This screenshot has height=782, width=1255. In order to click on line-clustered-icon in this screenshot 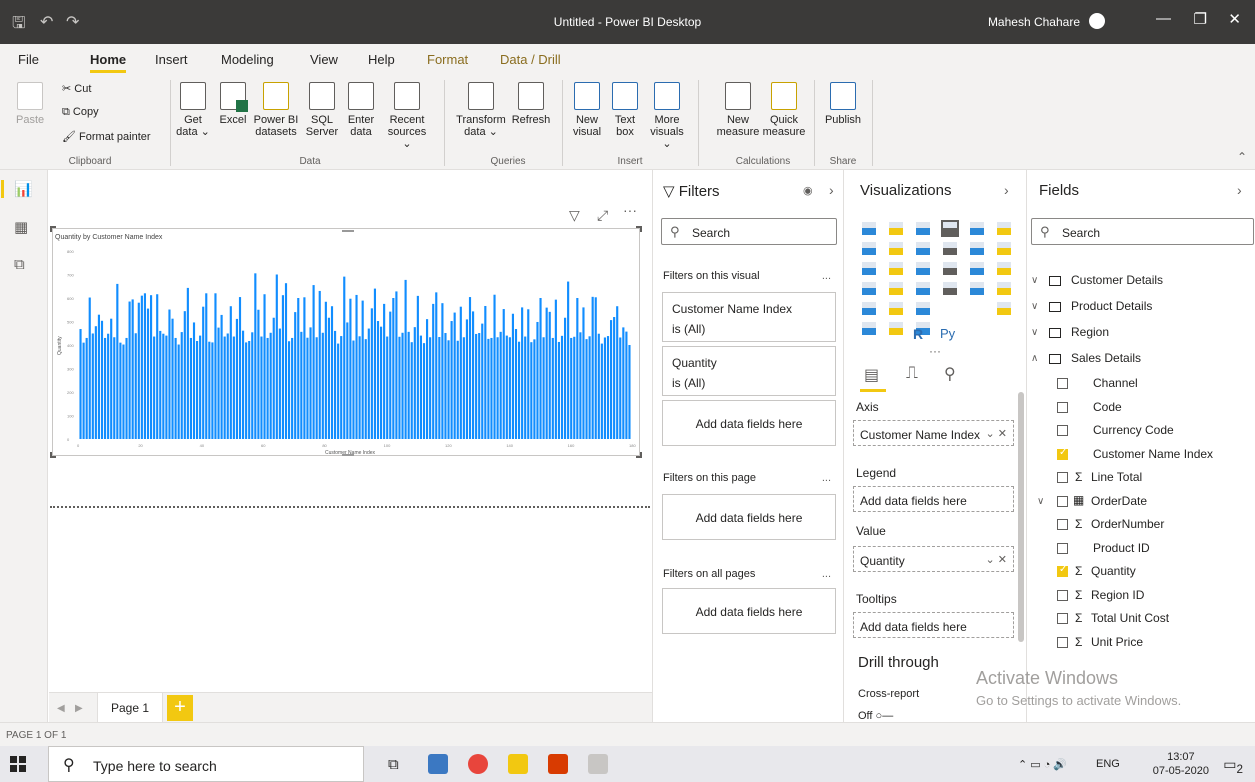, I will do `click(977, 248)`.